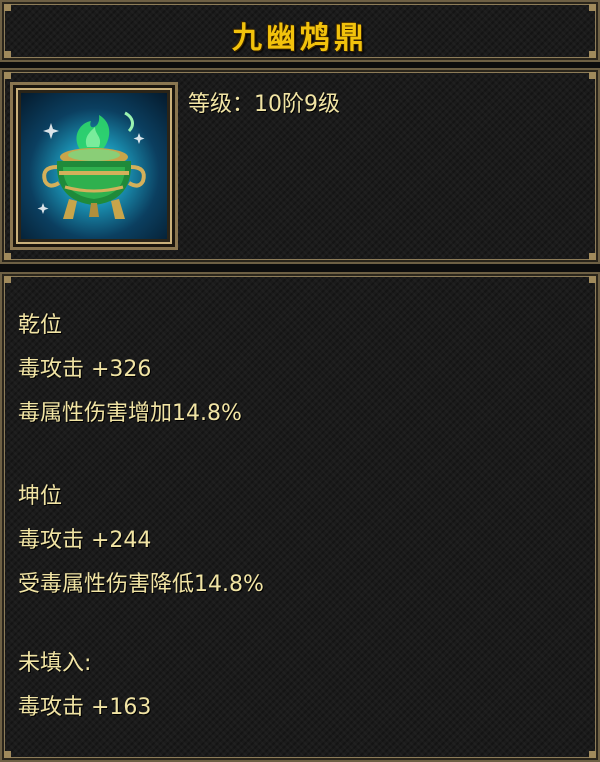 The image size is (600, 762). I want to click on stat-line: 毒攻击 +163, so click(85, 707).